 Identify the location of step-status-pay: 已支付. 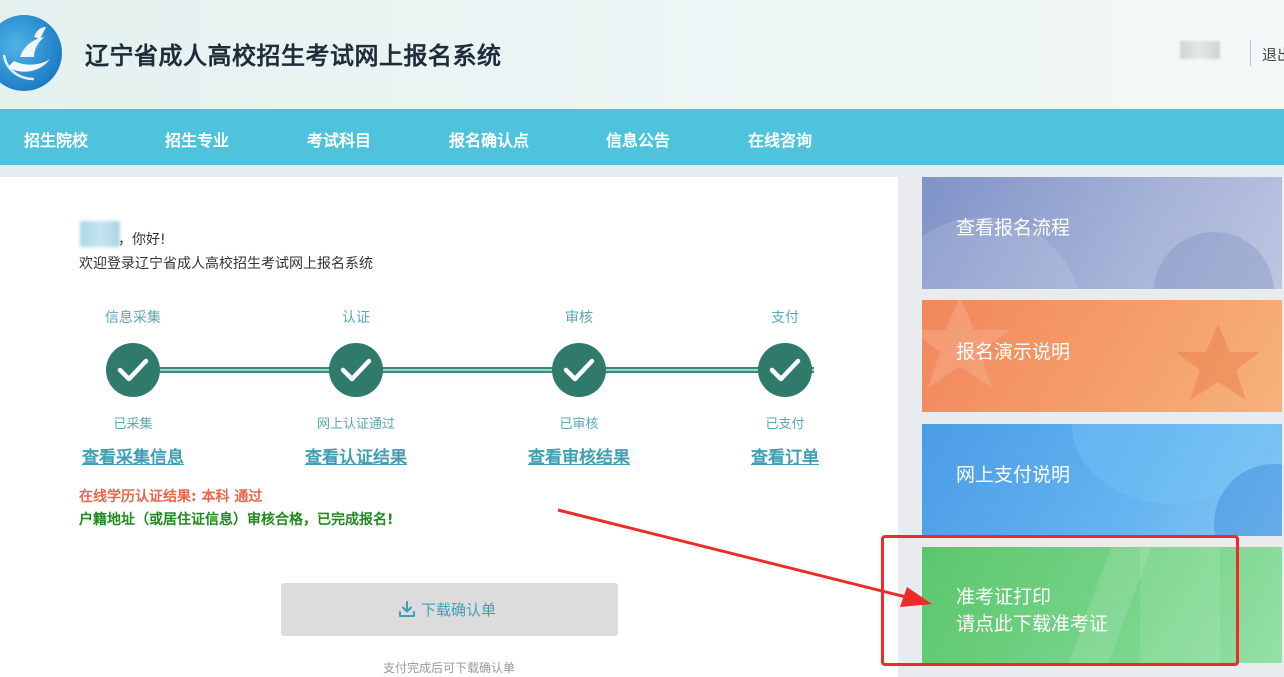
(785, 424).